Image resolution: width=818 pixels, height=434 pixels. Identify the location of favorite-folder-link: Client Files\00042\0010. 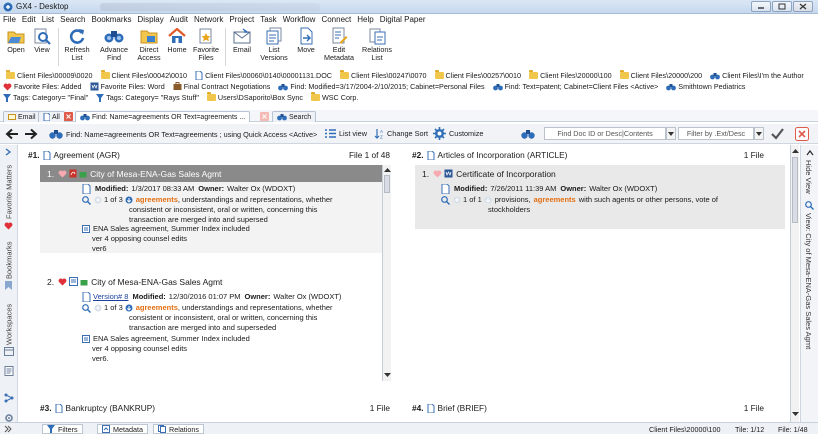
(143, 75).